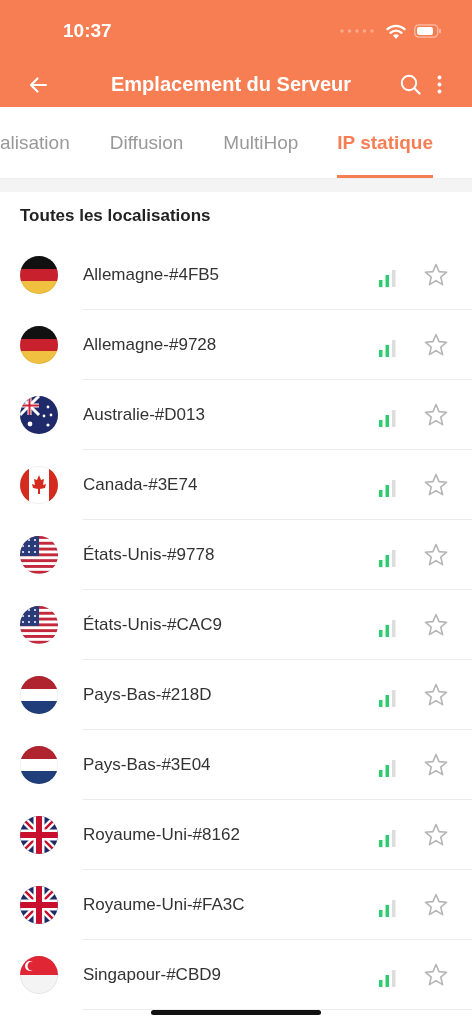 The height and width of the screenshot is (1024, 472). Describe the element at coordinates (236, 275) in the screenshot. I see `server-row: Allemagne-#4FB5` at that location.